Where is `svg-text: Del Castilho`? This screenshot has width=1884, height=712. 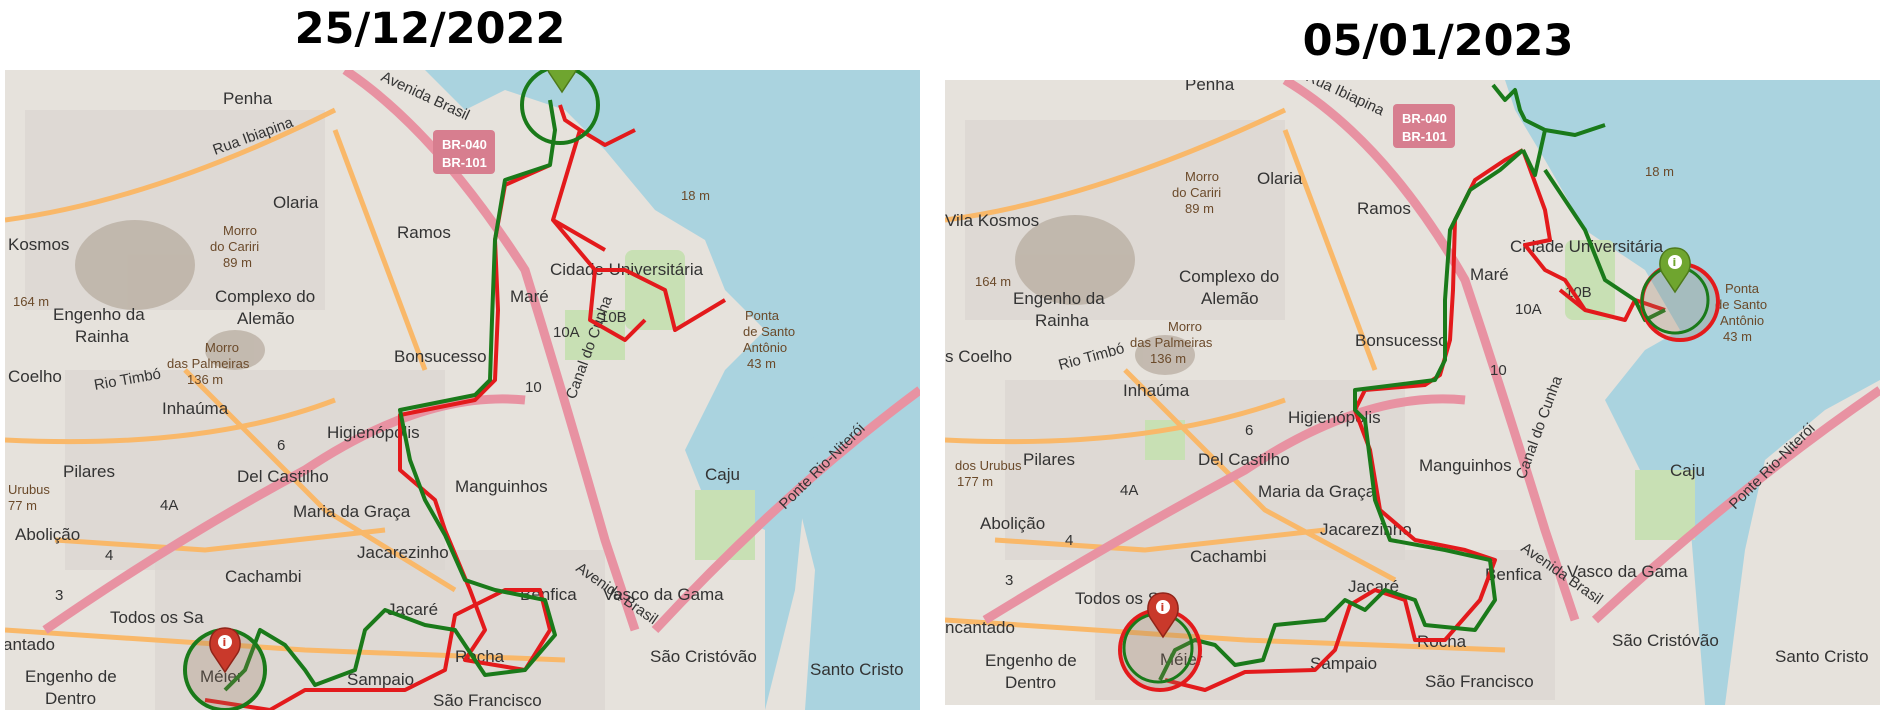 svg-text: Del Castilho is located at coordinates (1244, 459).